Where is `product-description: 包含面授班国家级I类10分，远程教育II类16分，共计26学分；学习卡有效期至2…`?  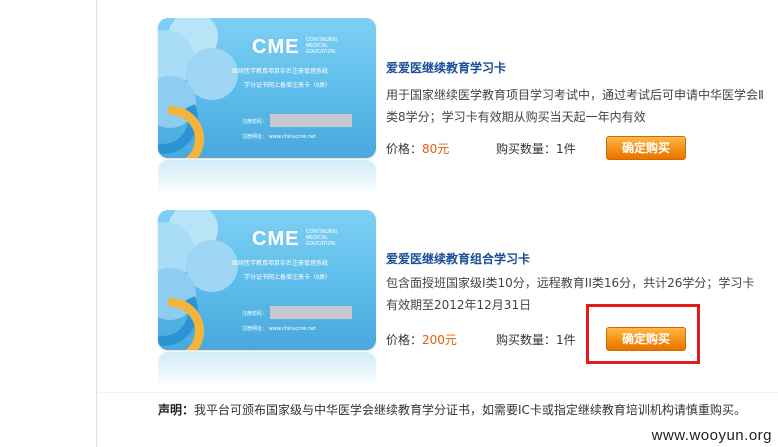 product-description: 包含面授班国家级I类10分，远程教育II类16分，共计26学分；学习卡有效期至2… is located at coordinates (570, 294).